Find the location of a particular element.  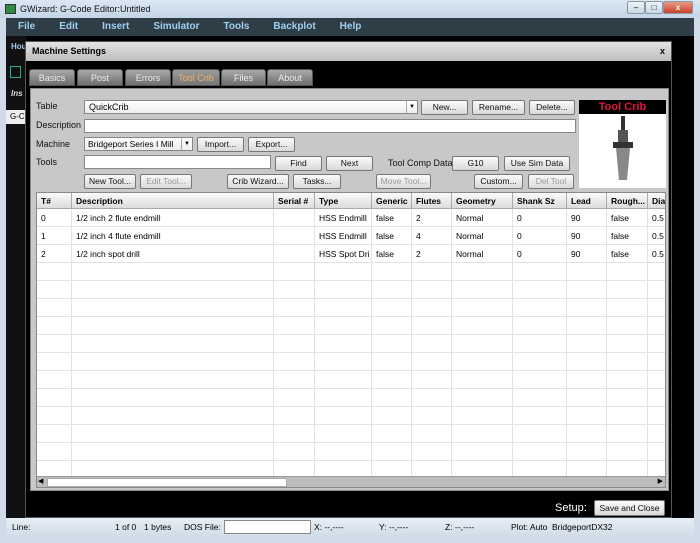

status-plot: Plot: Auto is located at coordinates (529, 527).